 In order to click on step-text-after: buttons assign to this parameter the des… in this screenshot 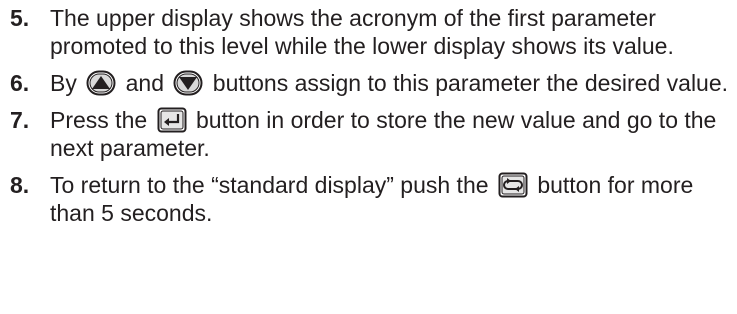, I will do `click(470, 83)`.